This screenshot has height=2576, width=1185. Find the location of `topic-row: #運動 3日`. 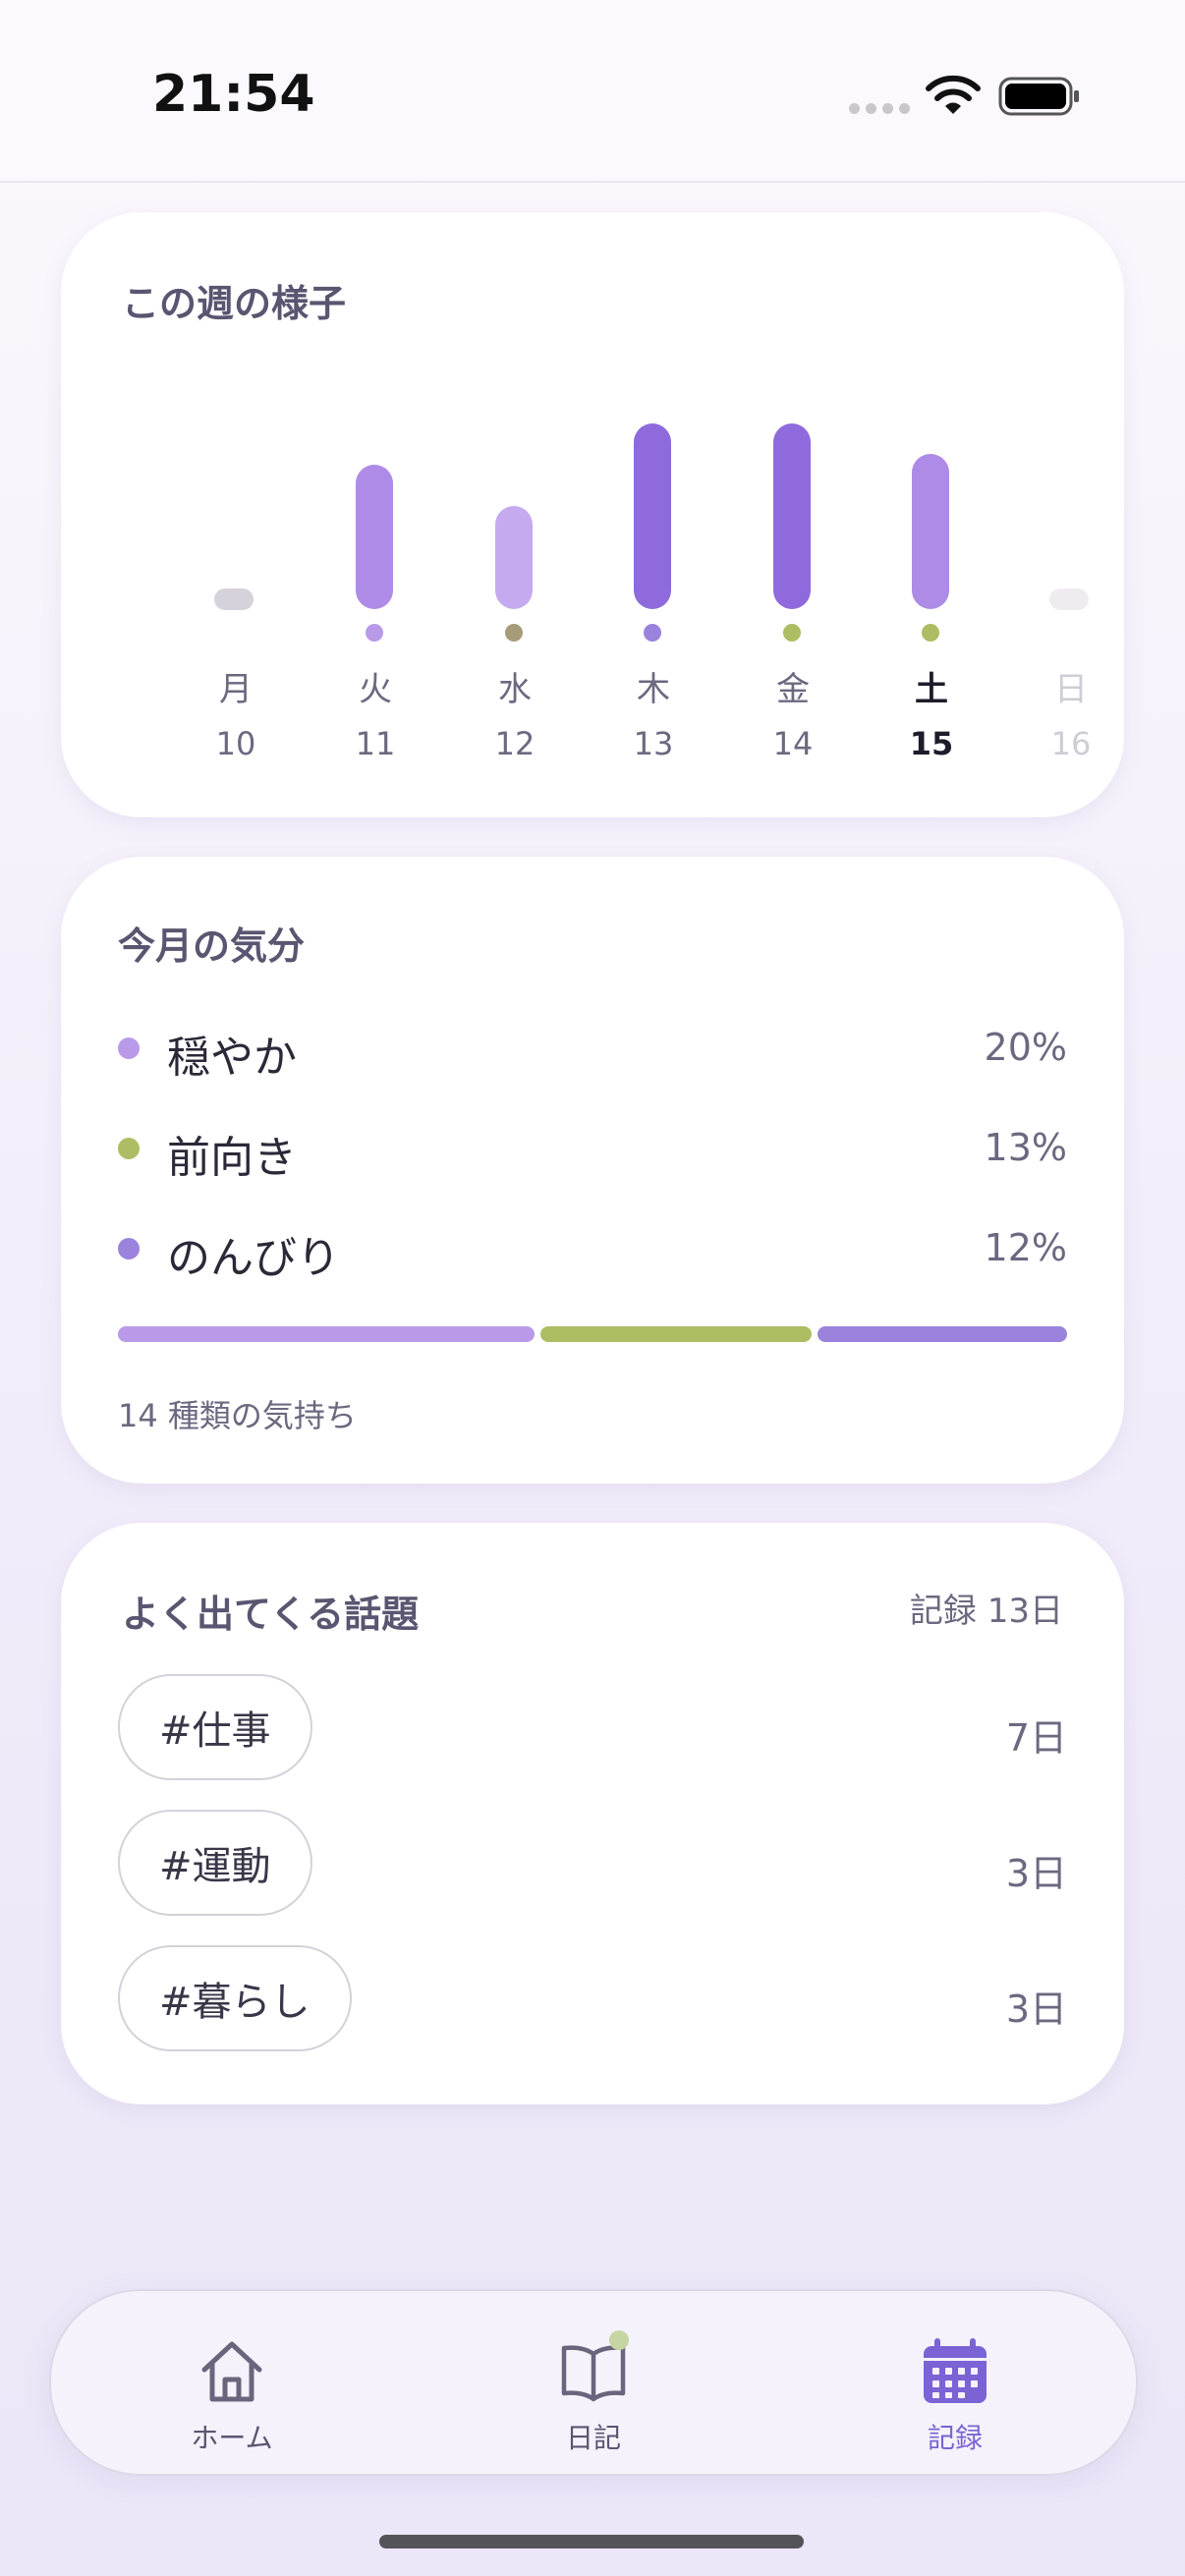

topic-row: #運動 3日 is located at coordinates (592, 1865).